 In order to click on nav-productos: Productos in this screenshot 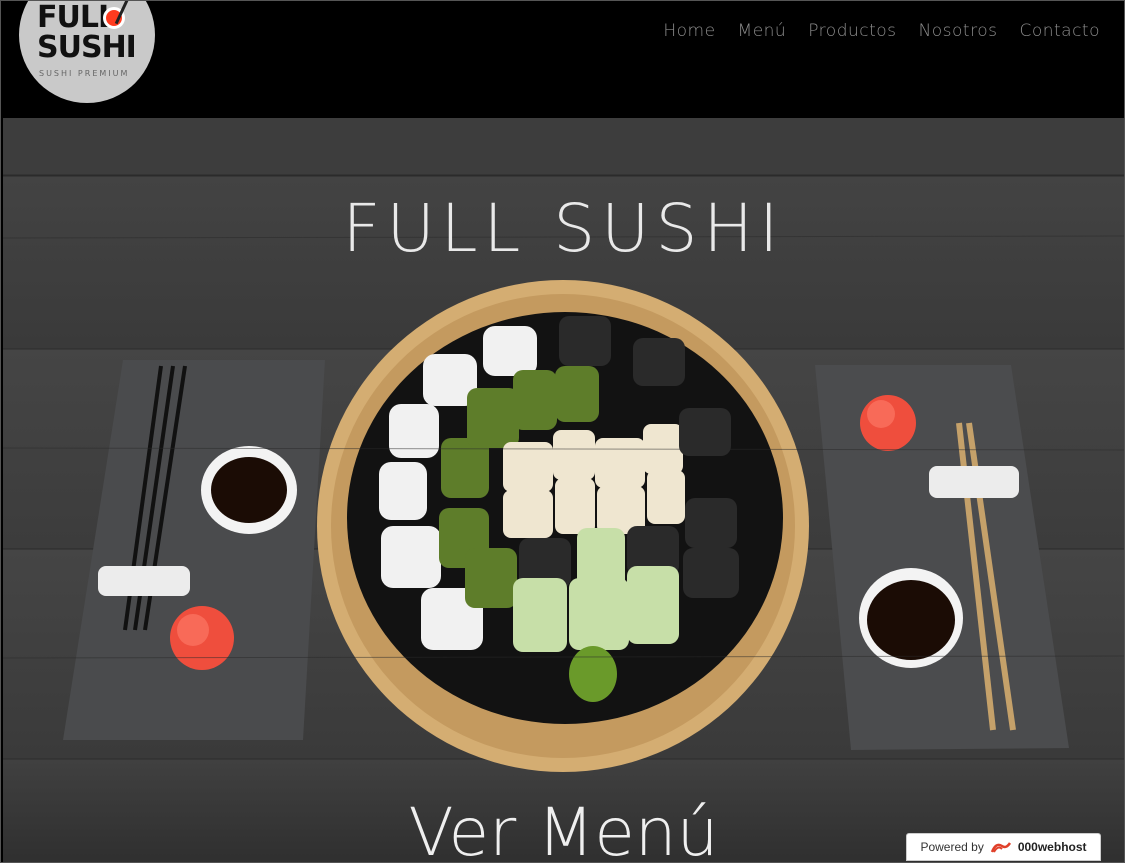, I will do `click(852, 31)`.